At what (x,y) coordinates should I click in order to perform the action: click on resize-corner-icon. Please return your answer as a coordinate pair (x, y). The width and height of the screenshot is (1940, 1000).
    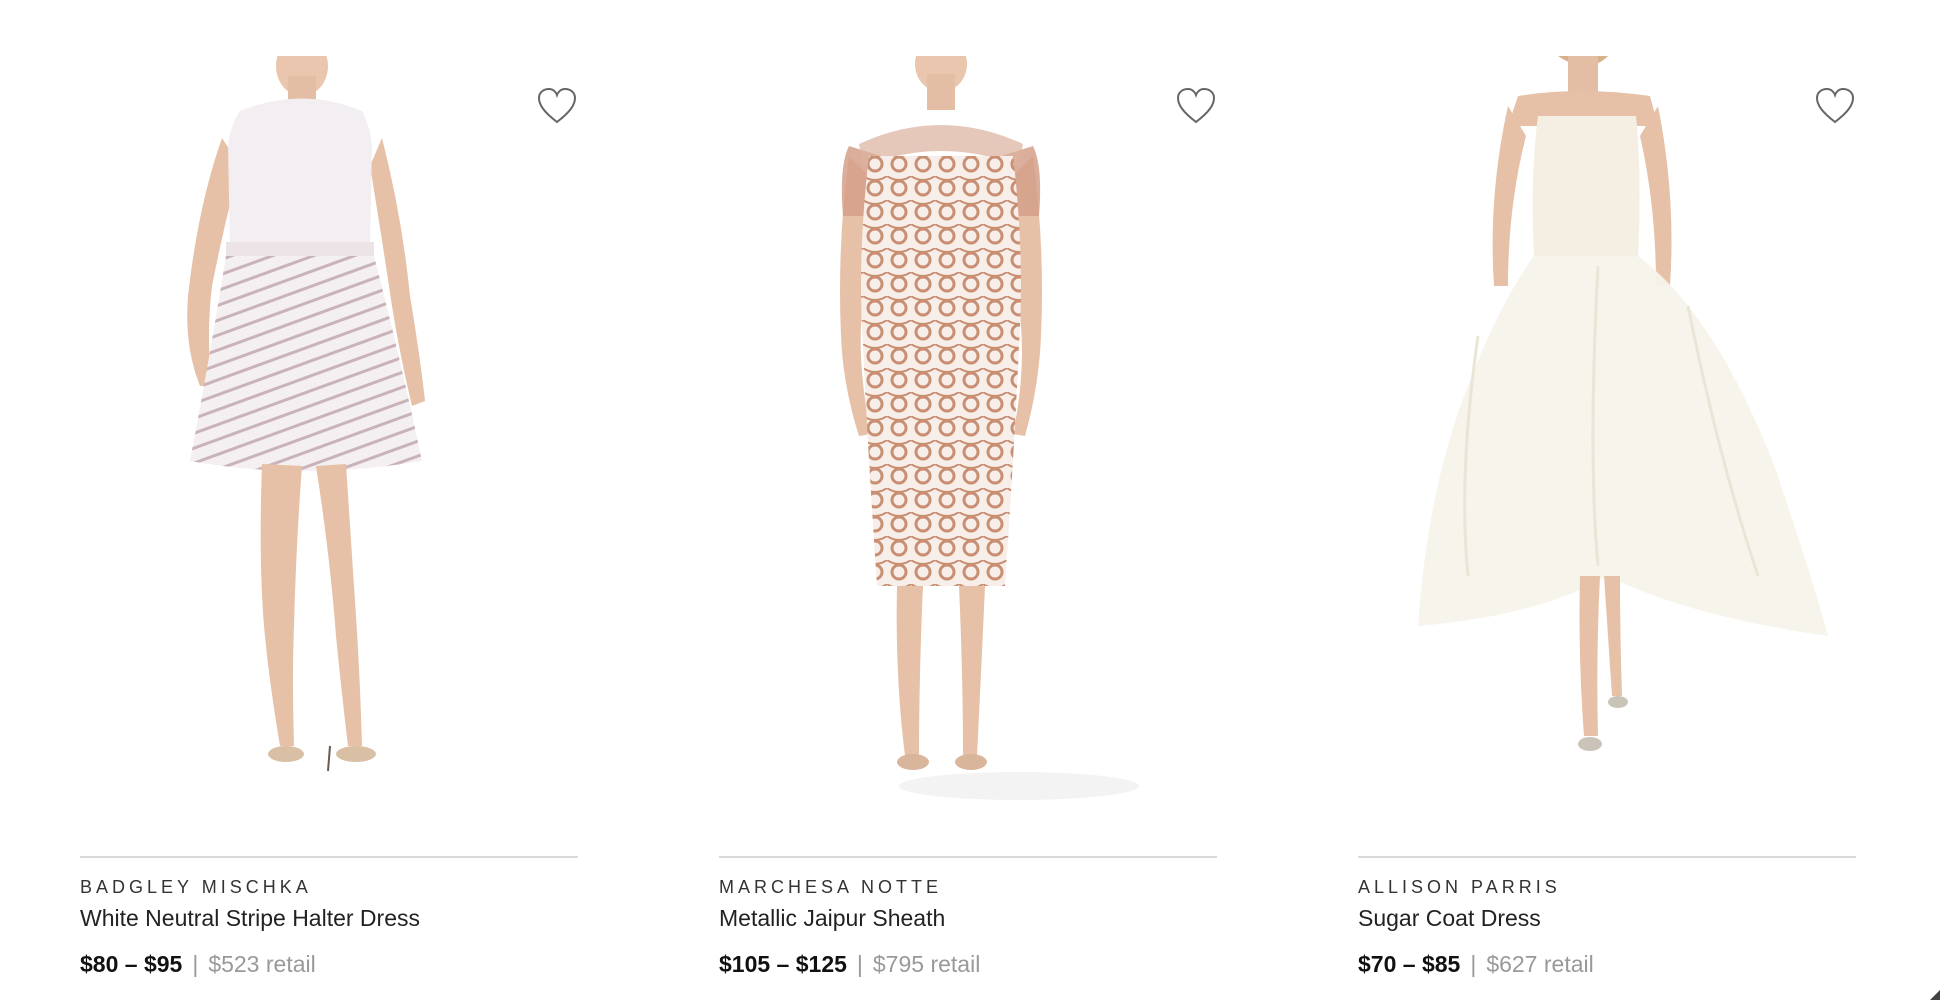
    Looking at the image, I should click on (1935, 995).